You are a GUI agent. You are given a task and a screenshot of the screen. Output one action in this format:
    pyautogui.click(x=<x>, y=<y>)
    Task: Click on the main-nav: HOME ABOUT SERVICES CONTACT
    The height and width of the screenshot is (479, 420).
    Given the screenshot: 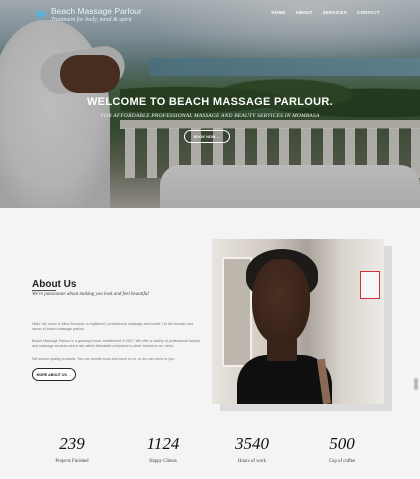 What is the action you would take?
    pyautogui.click(x=325, y=12)
    